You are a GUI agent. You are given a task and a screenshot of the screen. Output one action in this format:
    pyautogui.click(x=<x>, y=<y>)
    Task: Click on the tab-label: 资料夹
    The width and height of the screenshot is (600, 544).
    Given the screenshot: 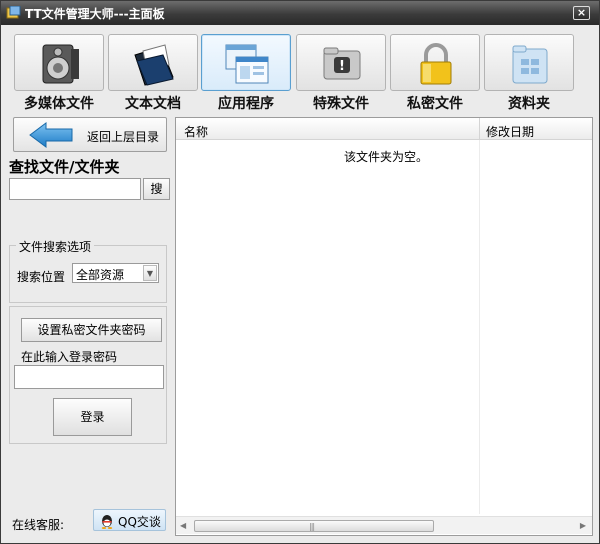 What is the action you would take?
    pyautogui.click(x=529, y=104)
    